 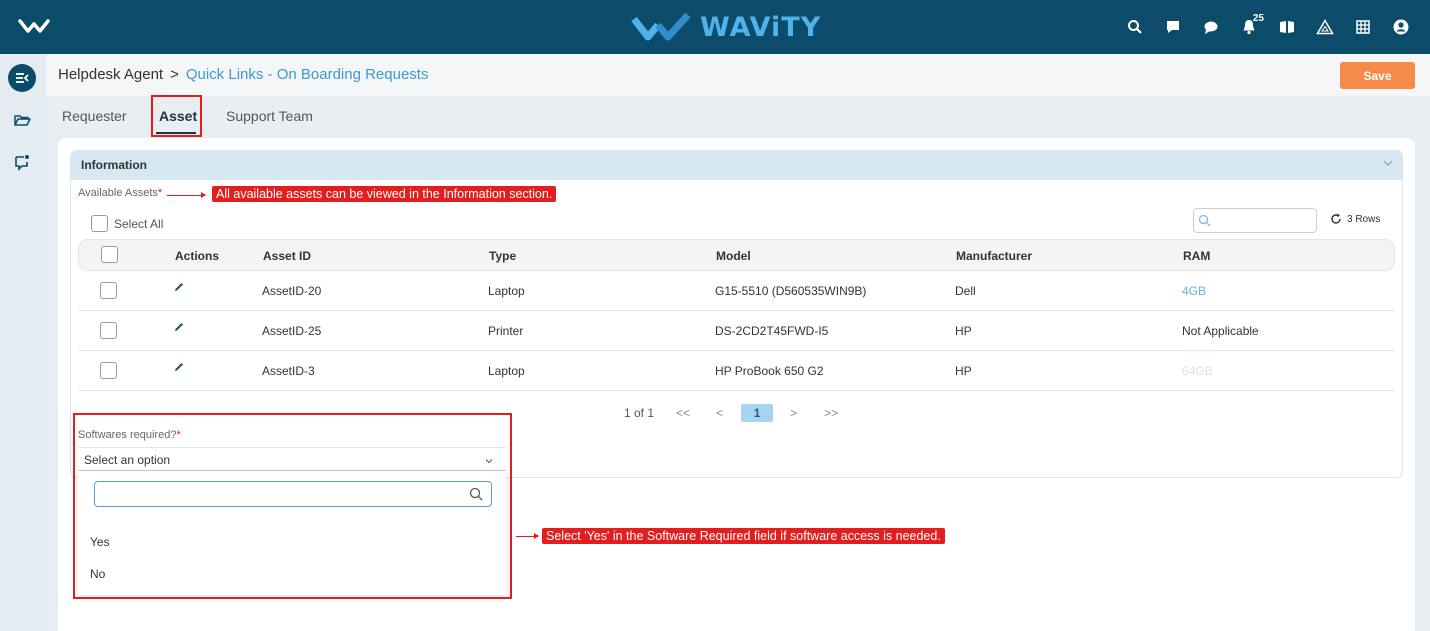 What do you see at coordinates (793, 413) in the screenshot?
I see `next-page-button: >` at bounding box center [793, 413].